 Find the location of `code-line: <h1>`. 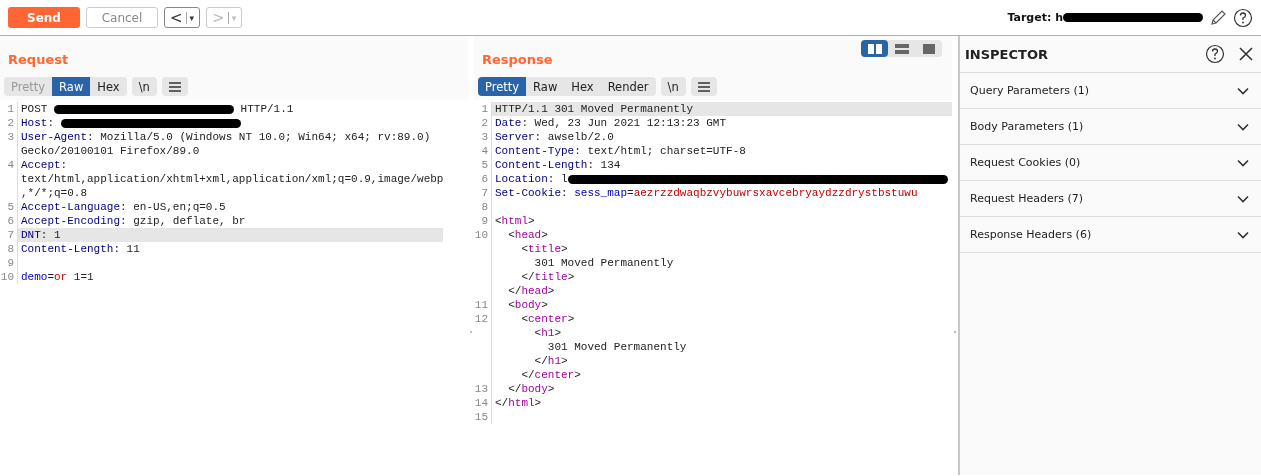

code-line: <h1> is located at coordinates (548, 333).